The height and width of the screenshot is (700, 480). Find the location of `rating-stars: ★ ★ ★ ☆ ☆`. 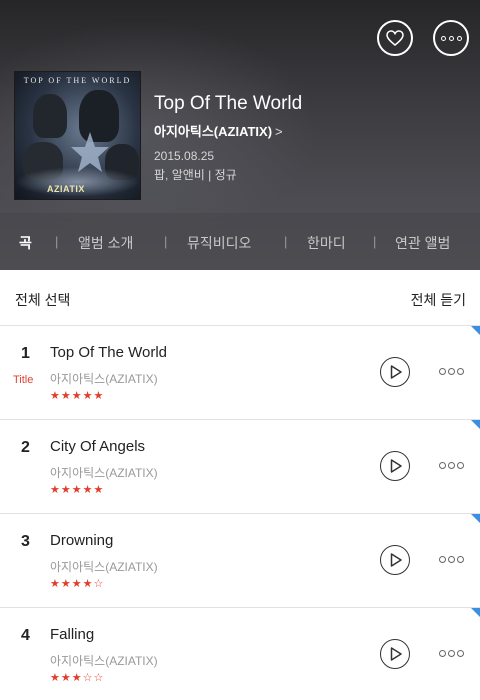

rating-stars: ★ ★ ★ ☆ ☆ is located at coordinates (76, 678).